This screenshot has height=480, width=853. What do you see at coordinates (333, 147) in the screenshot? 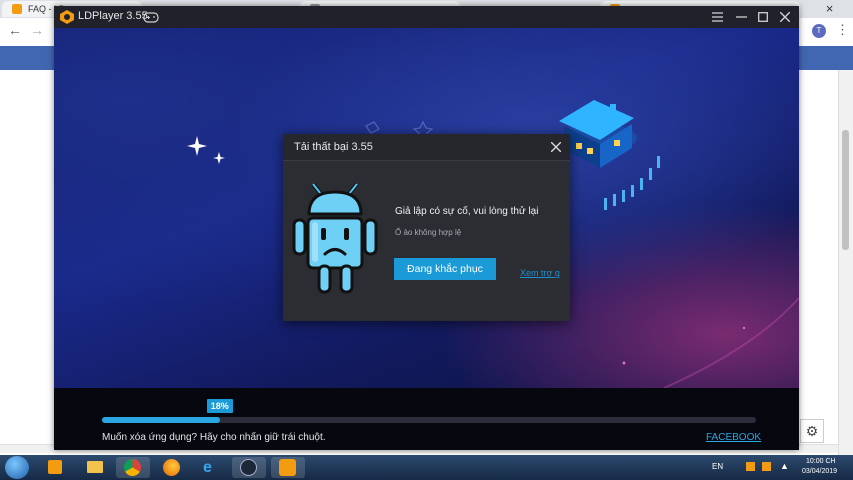
I see `dialog-title: Tải thất bại 3.55` at bounding box center [333, 147].